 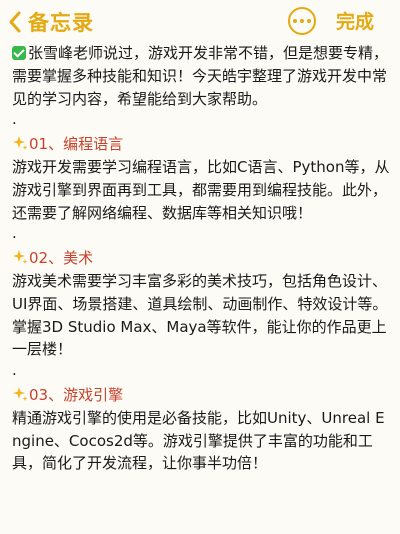 I want to click on check-icon, so click(x=19, y=53).